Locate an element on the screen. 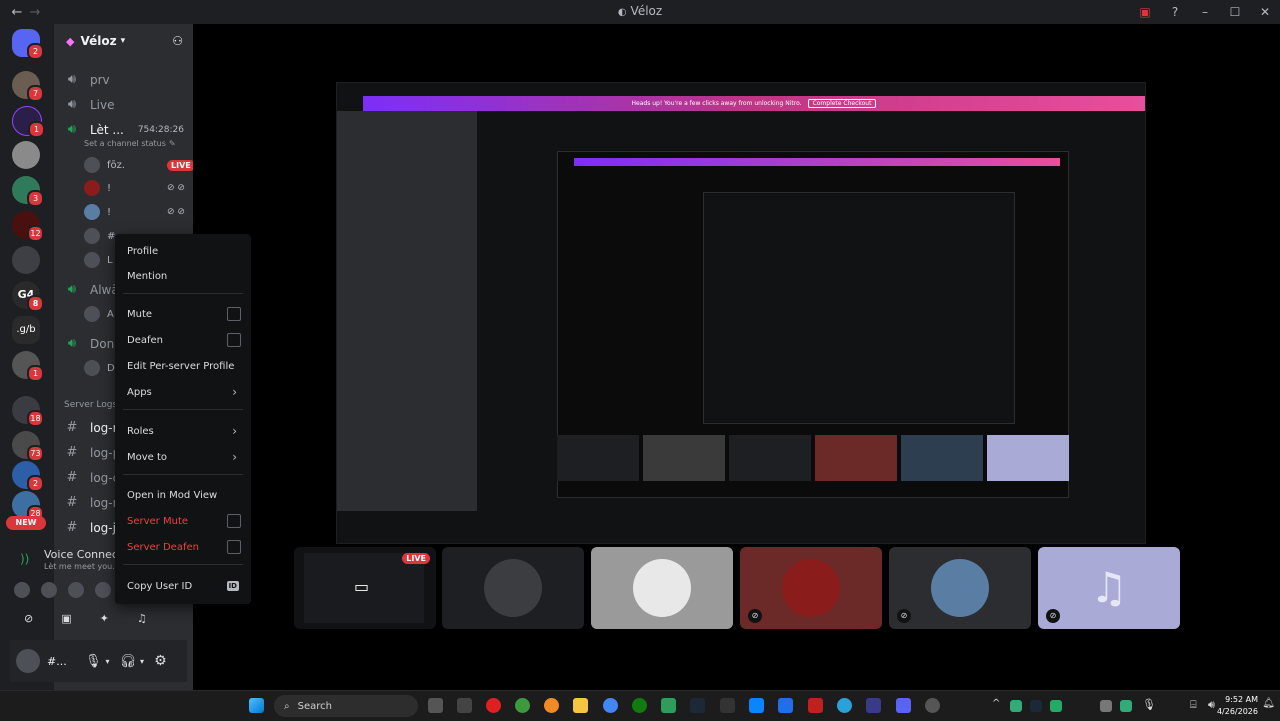  gb-server-icon: .g/b is located at coordinates (26, 330).